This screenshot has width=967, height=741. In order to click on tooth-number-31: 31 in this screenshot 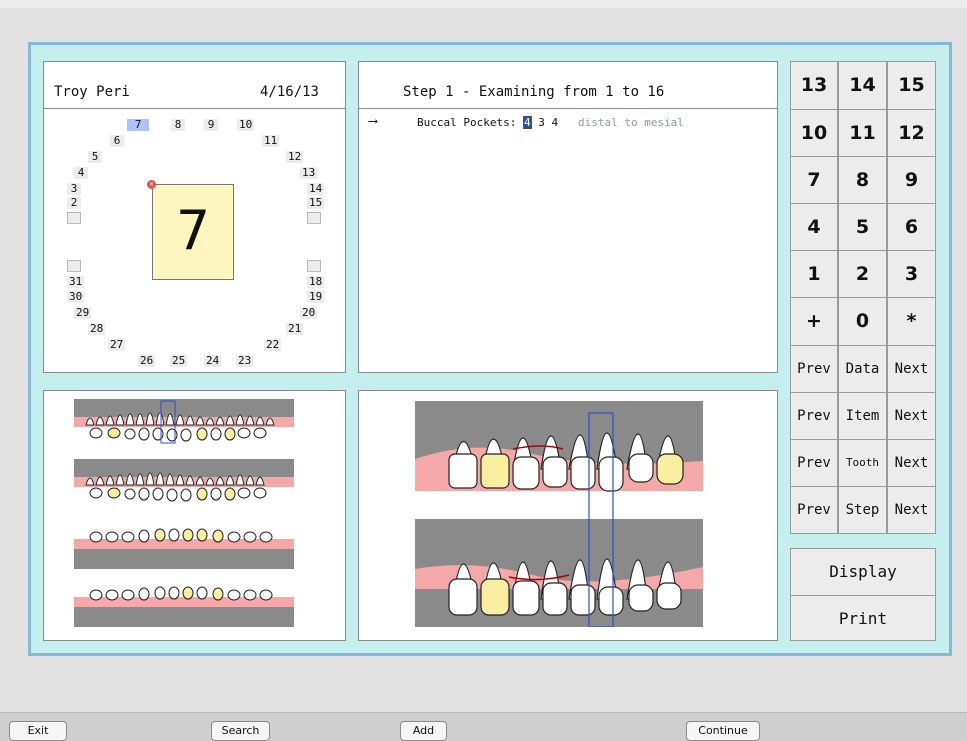, I will do `click(76, 282)`.